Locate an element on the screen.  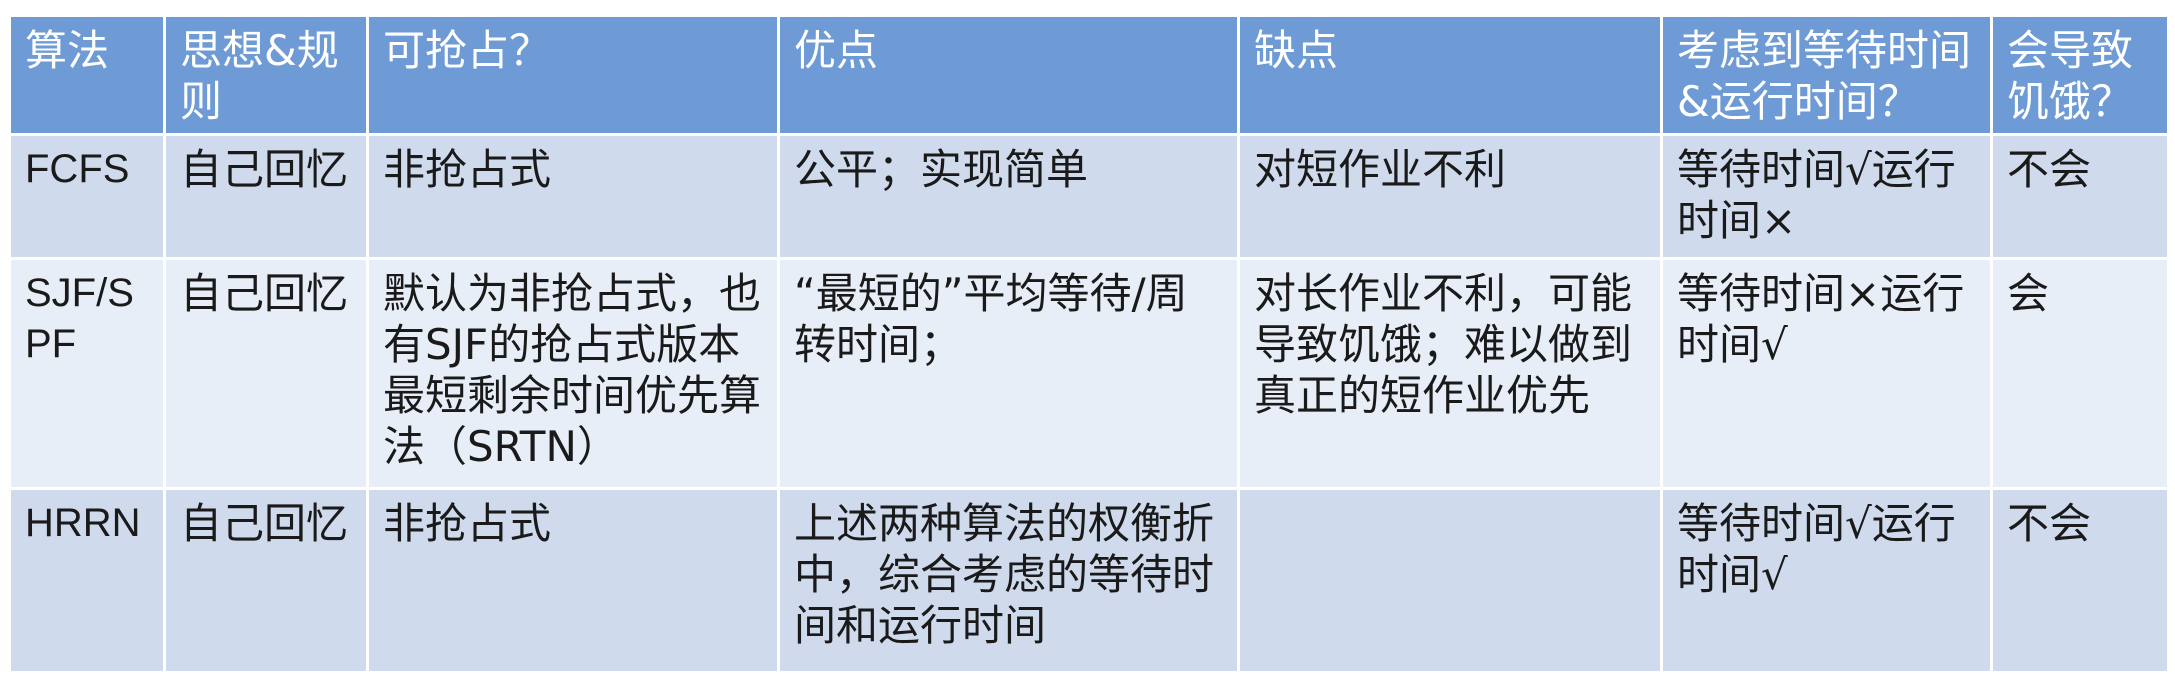
header-idea-rules: 思想&规则 is located at coordinates (266, 75).